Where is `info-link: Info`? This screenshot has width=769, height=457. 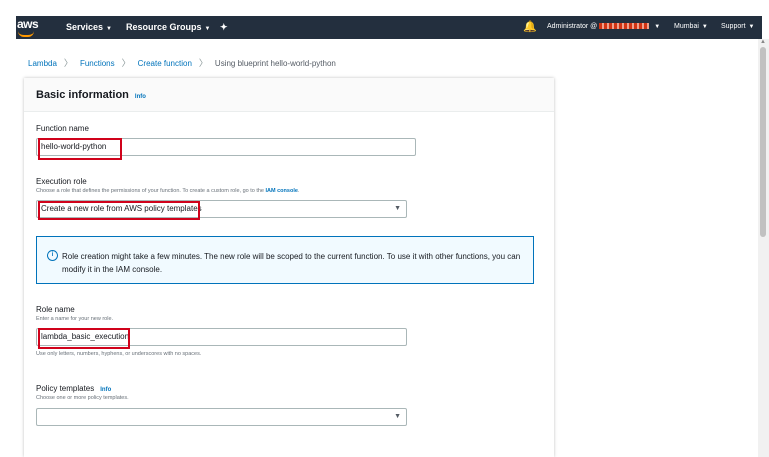
info-link: Info is located at coordinates (140, 97).